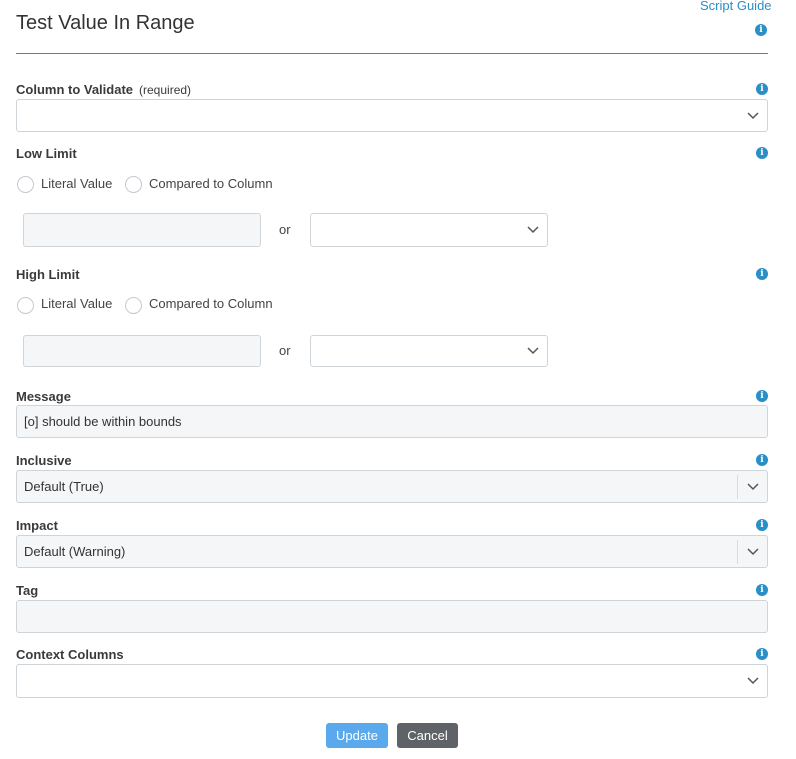 The height and width of the screenshot is (759, 796). What do you see at coordinates (427, 735) in the screenshot?
I see `cancel-button: Cancel` at bounding box center [427, 735].